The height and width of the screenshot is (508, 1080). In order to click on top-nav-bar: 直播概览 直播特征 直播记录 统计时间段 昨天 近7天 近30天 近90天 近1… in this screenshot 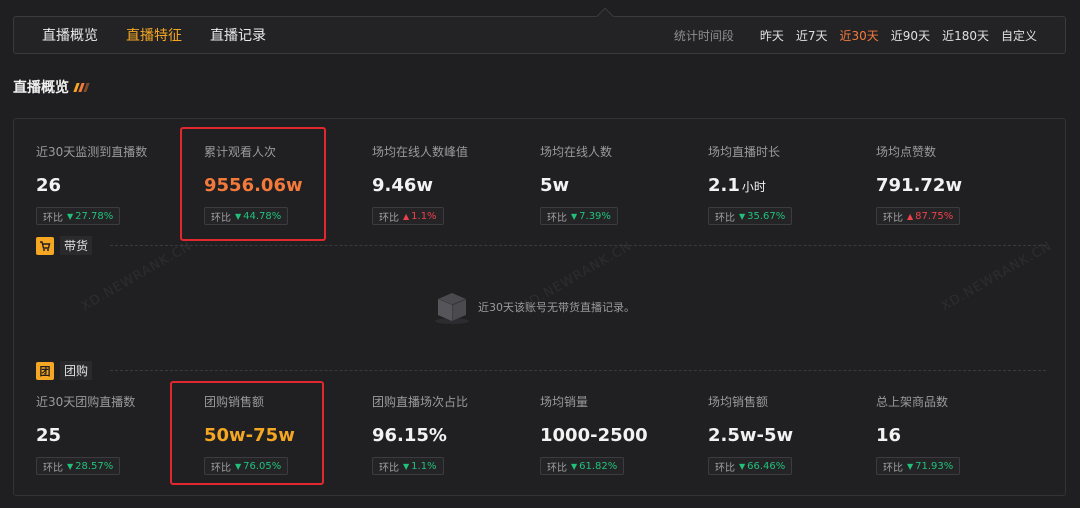, I will do `click(539, 30)`.